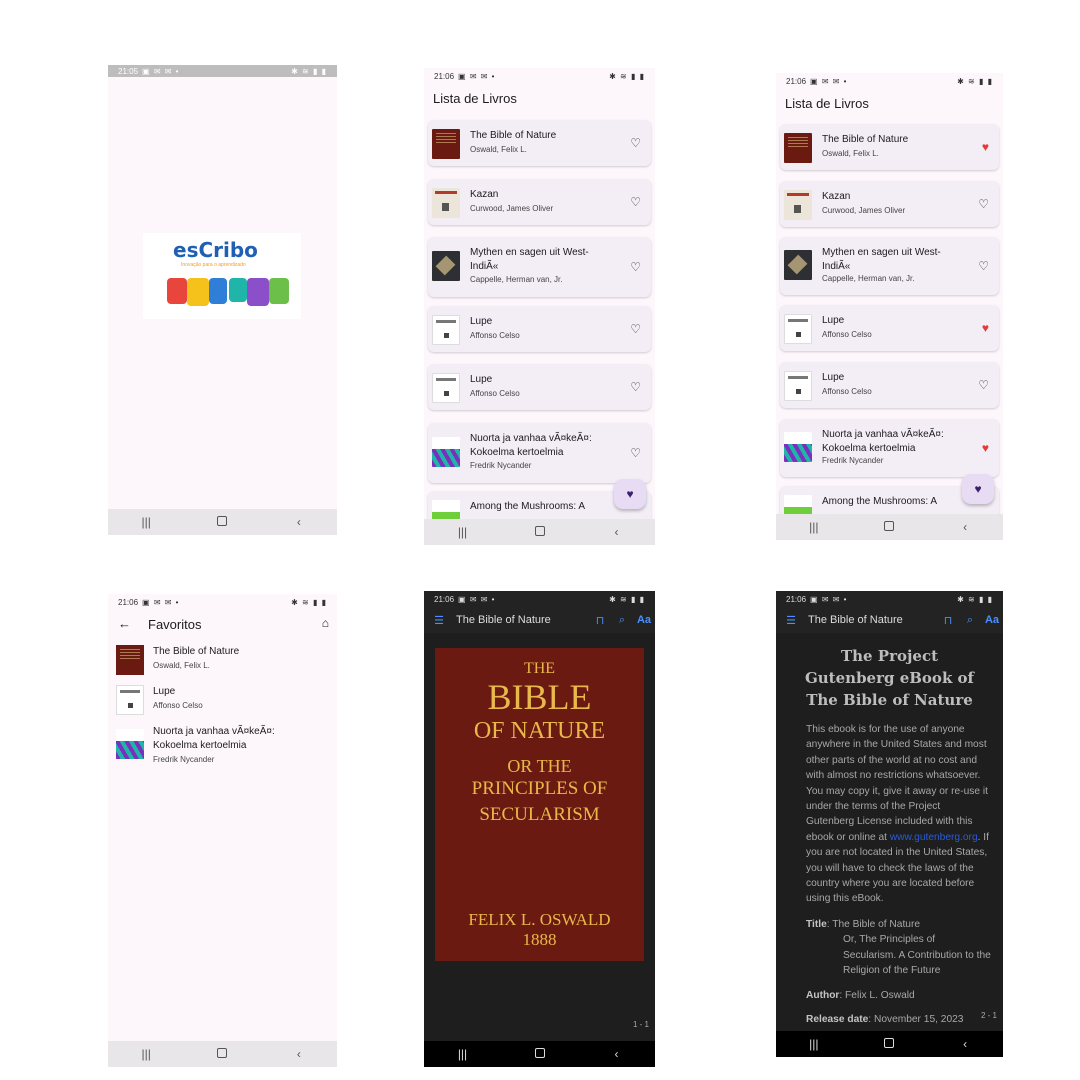  What do you see at coordinates (539, 143) in the screenshot?
I see `book-card: The Bible of Nature Oswald, Felix L. ♡` at bounding box center [539, 143].